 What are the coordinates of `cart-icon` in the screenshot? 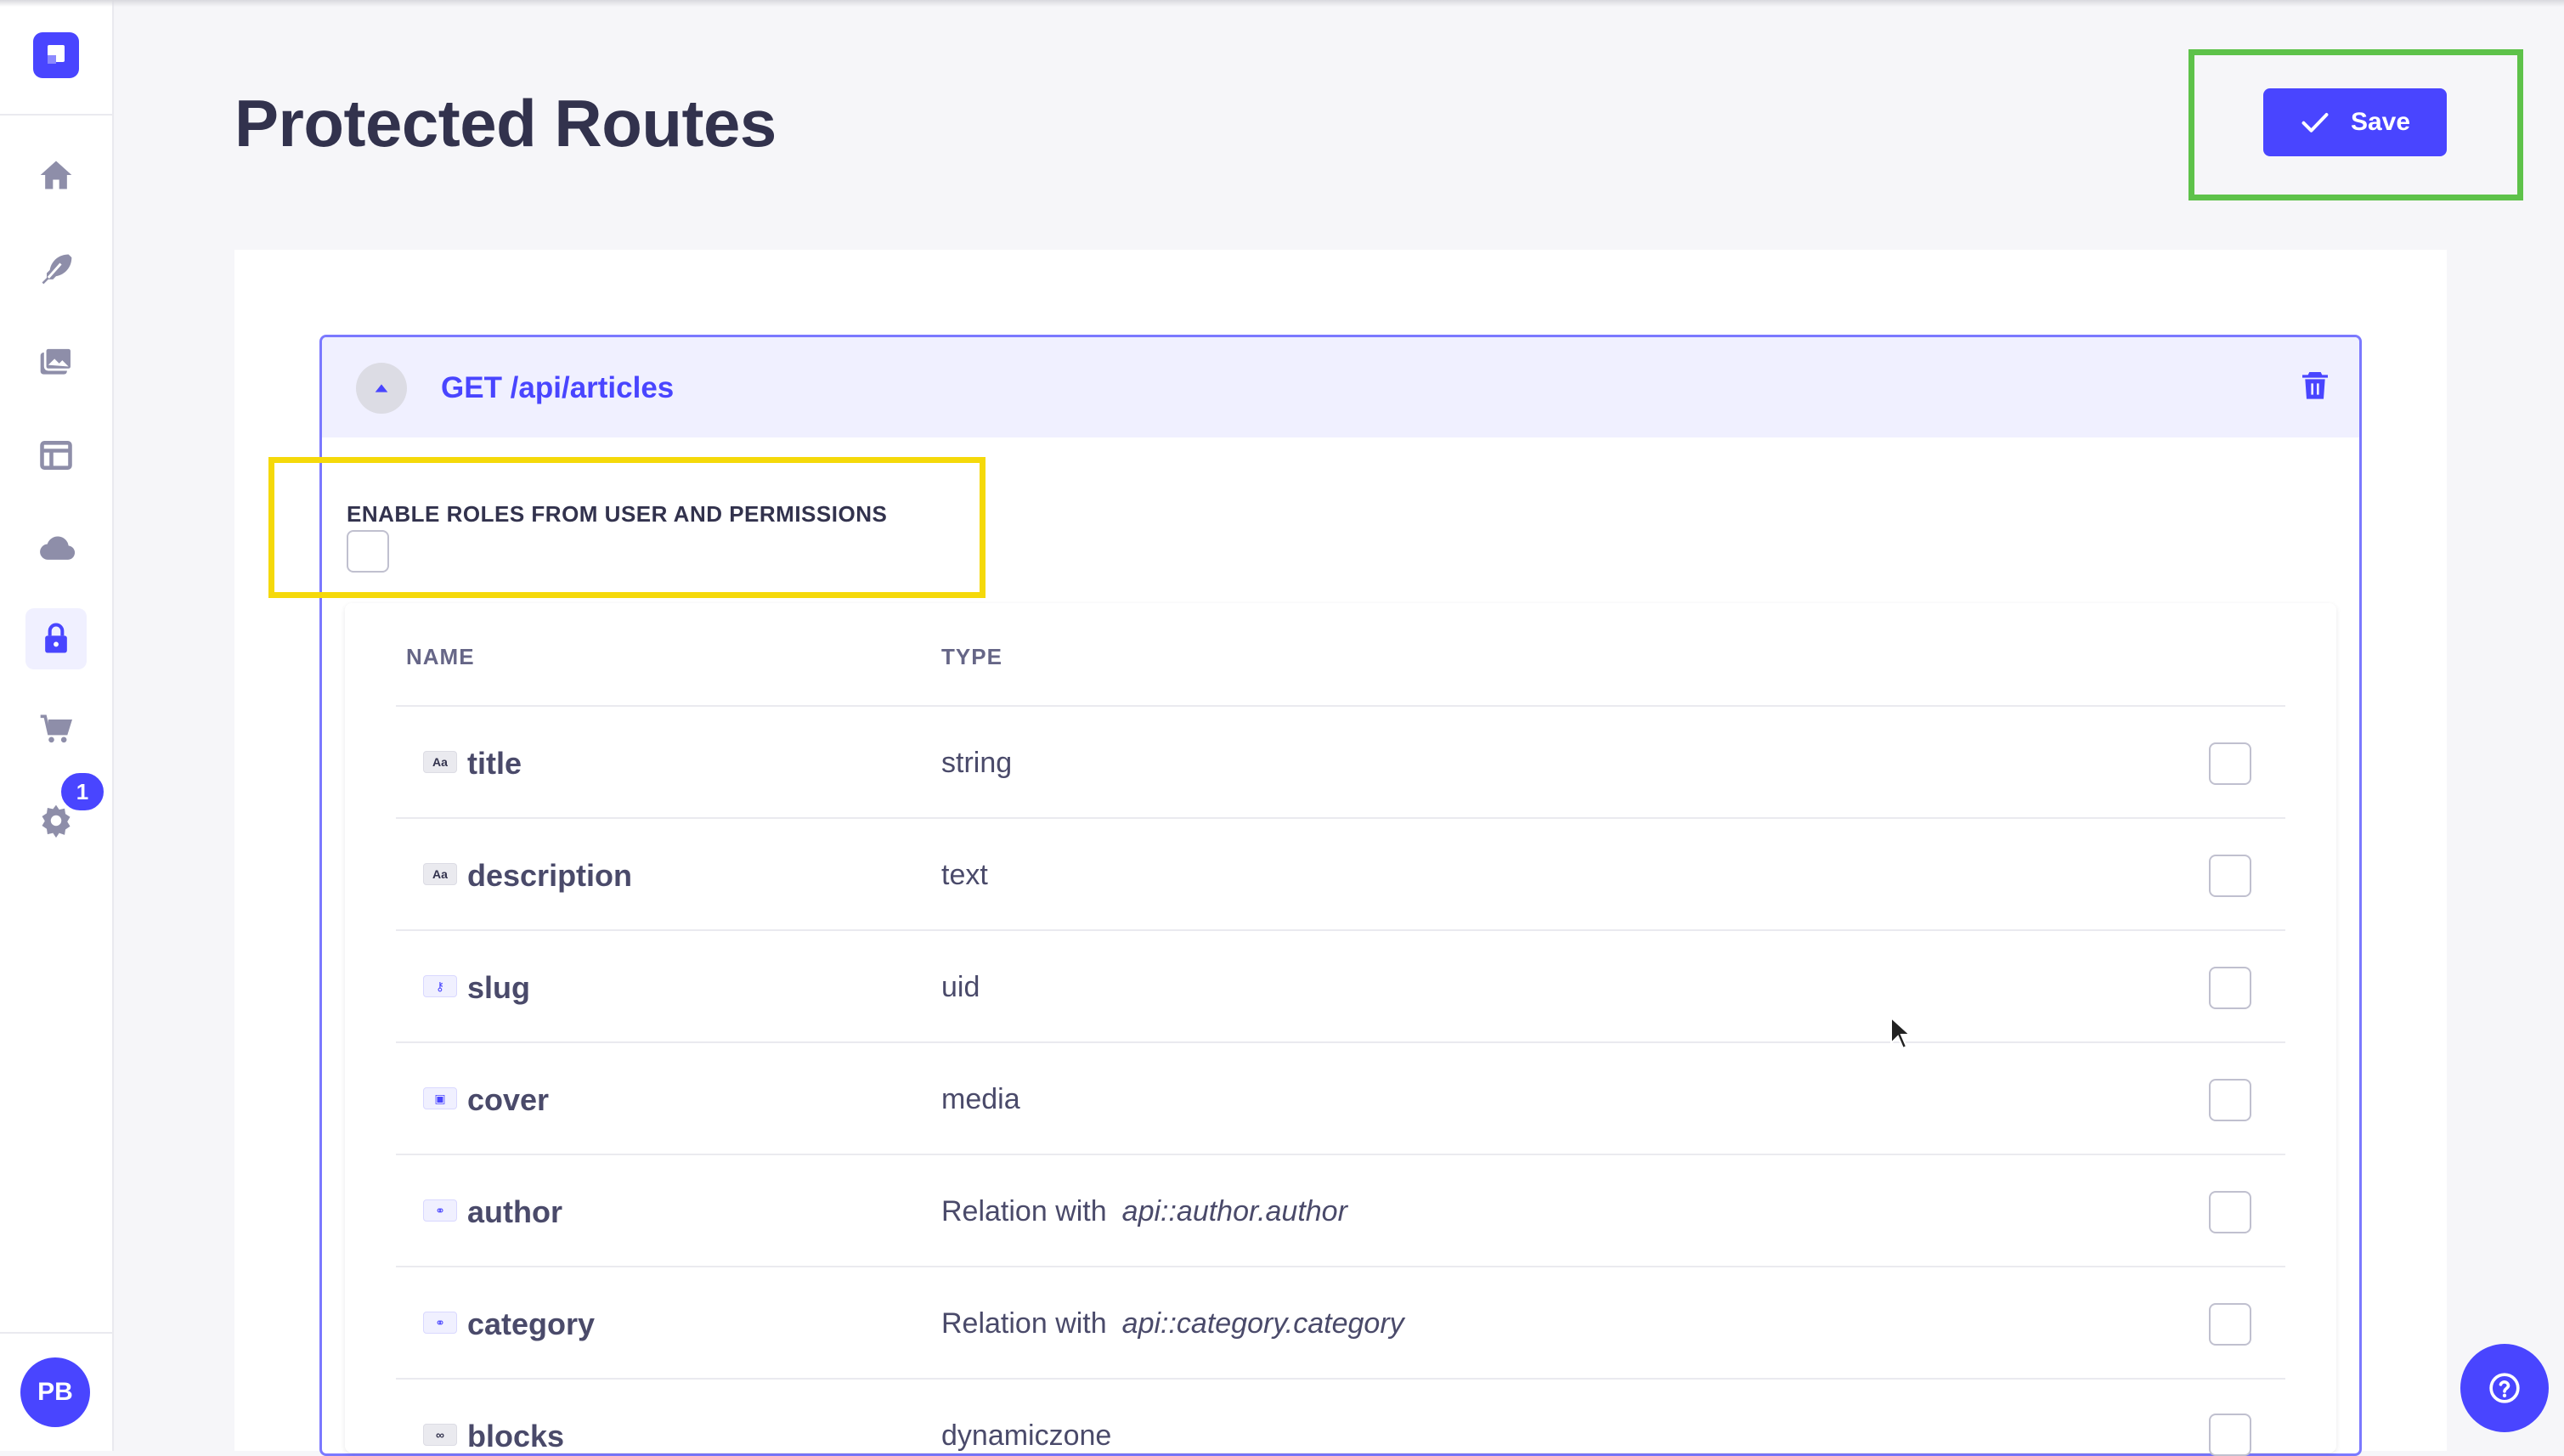 It's located at (56, 729).